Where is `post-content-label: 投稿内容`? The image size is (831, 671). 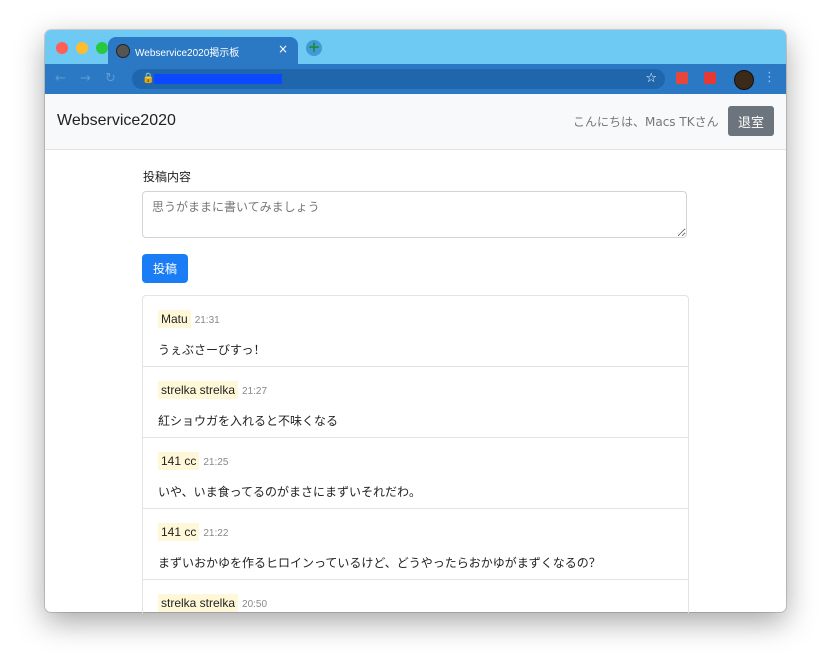 post-content-label: 投稿内容 is located at coordinates (167, 177).